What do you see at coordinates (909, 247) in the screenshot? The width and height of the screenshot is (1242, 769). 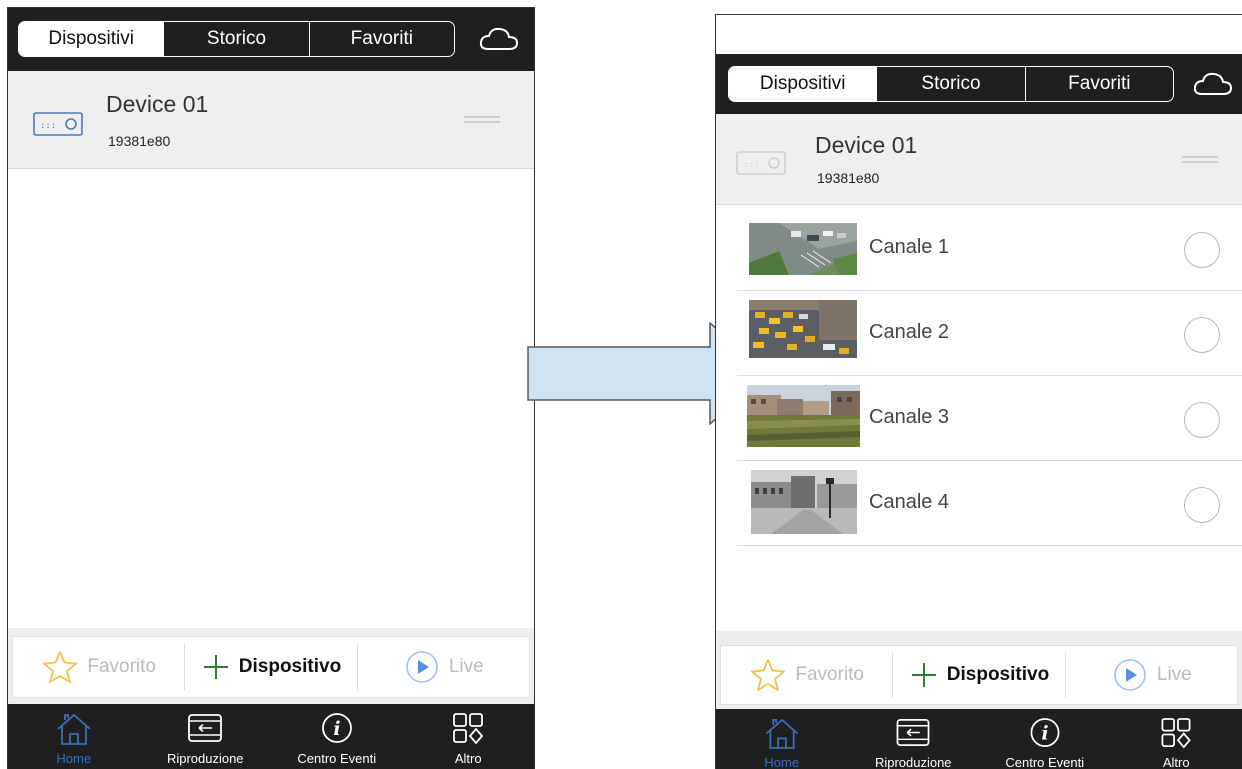 I see `channel-label: Canale 1` at bounding box center [909, 247].